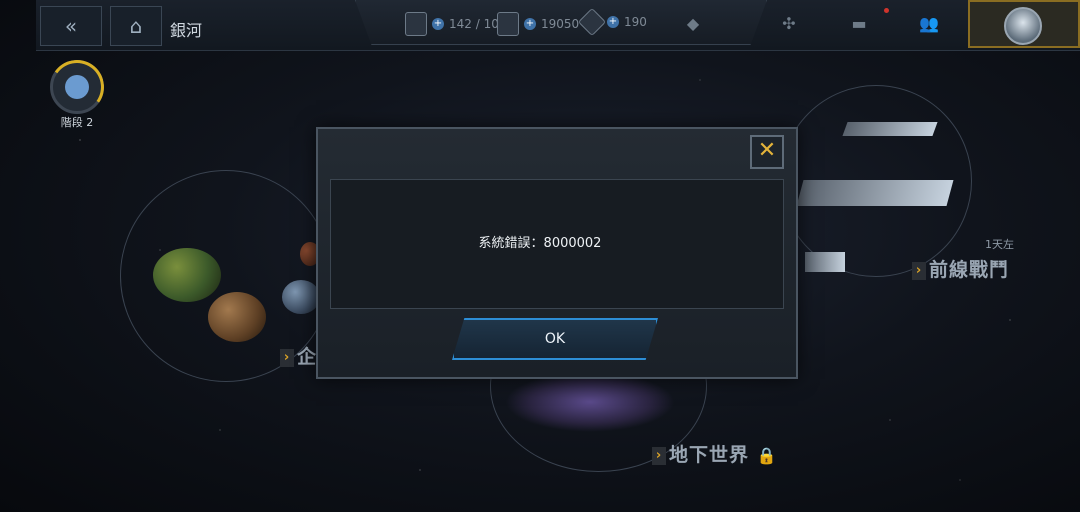 The height and width of the screenshot is (512, 1080). I want to click on energy-resource: + 142 / 100, so click(455, 24).